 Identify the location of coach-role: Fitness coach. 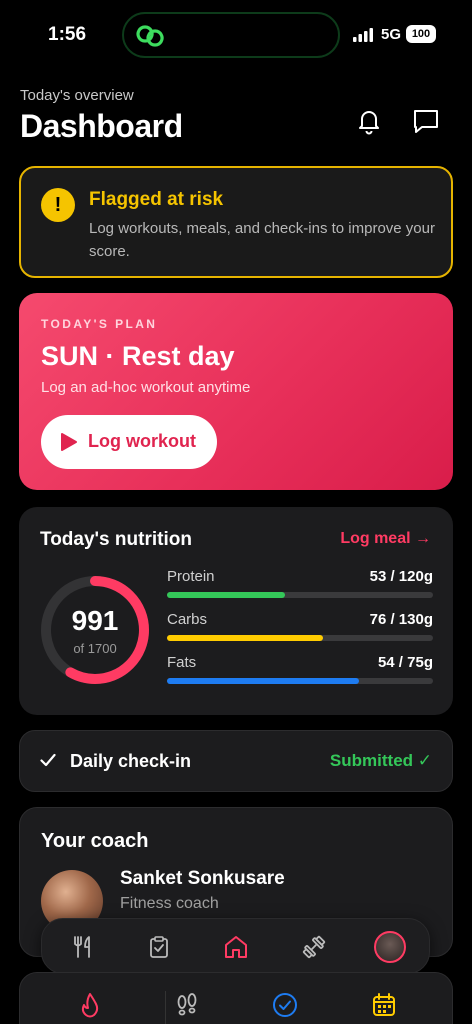
(169, 903).